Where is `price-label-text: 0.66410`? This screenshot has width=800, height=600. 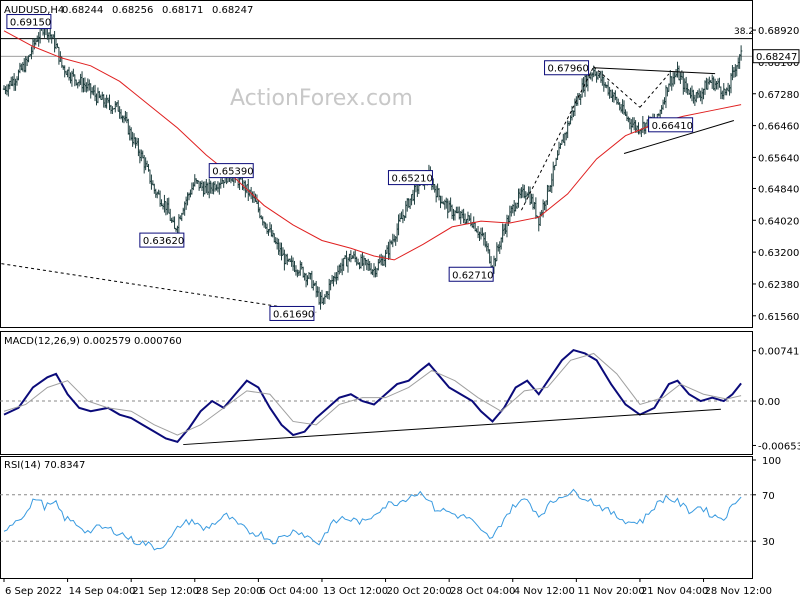
price-label-text: 0.66410 is located at coordinates (672, 126).